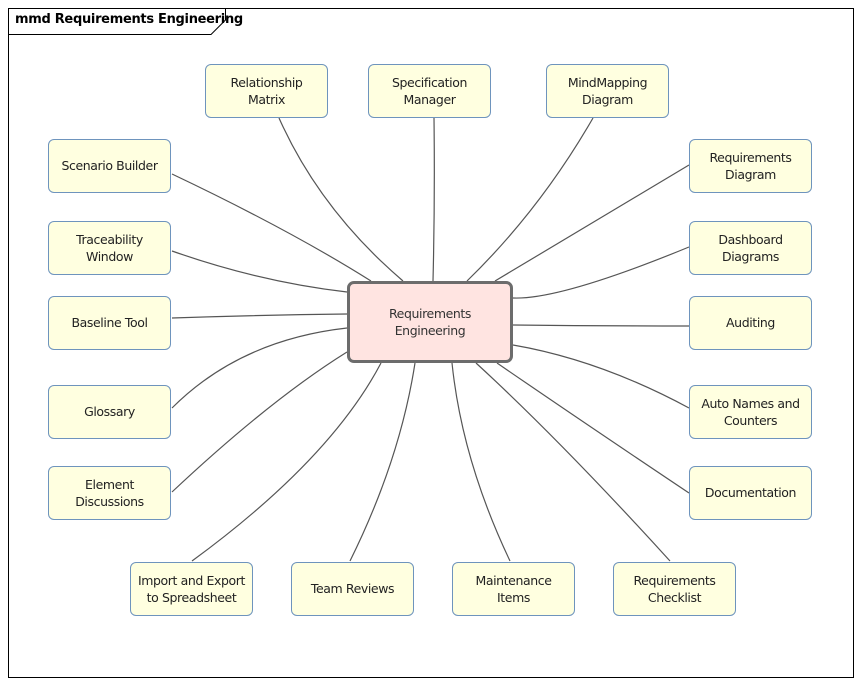  I want to click on connector-relationship-matrix, so click(341, 199).